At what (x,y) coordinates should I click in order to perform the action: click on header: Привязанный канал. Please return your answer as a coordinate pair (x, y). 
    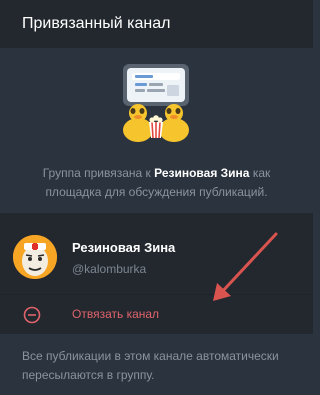
    Looking at the image, I should click on (156, 24).